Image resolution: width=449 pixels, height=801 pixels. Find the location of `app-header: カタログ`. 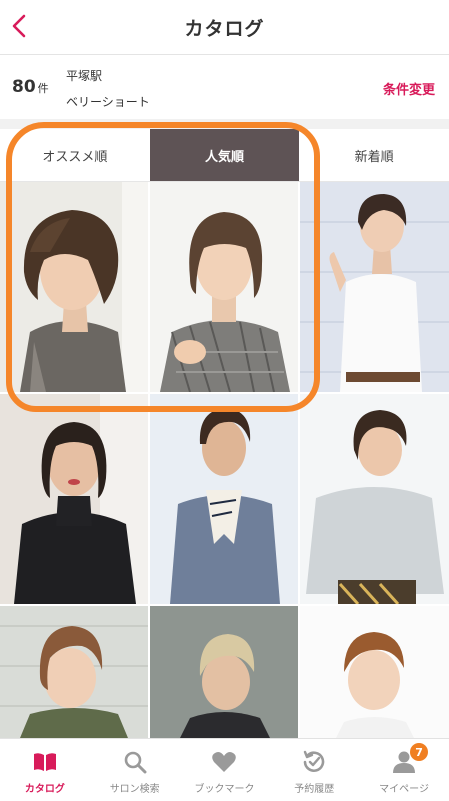

app-header: カタログ is located at coordinates (224, 27).